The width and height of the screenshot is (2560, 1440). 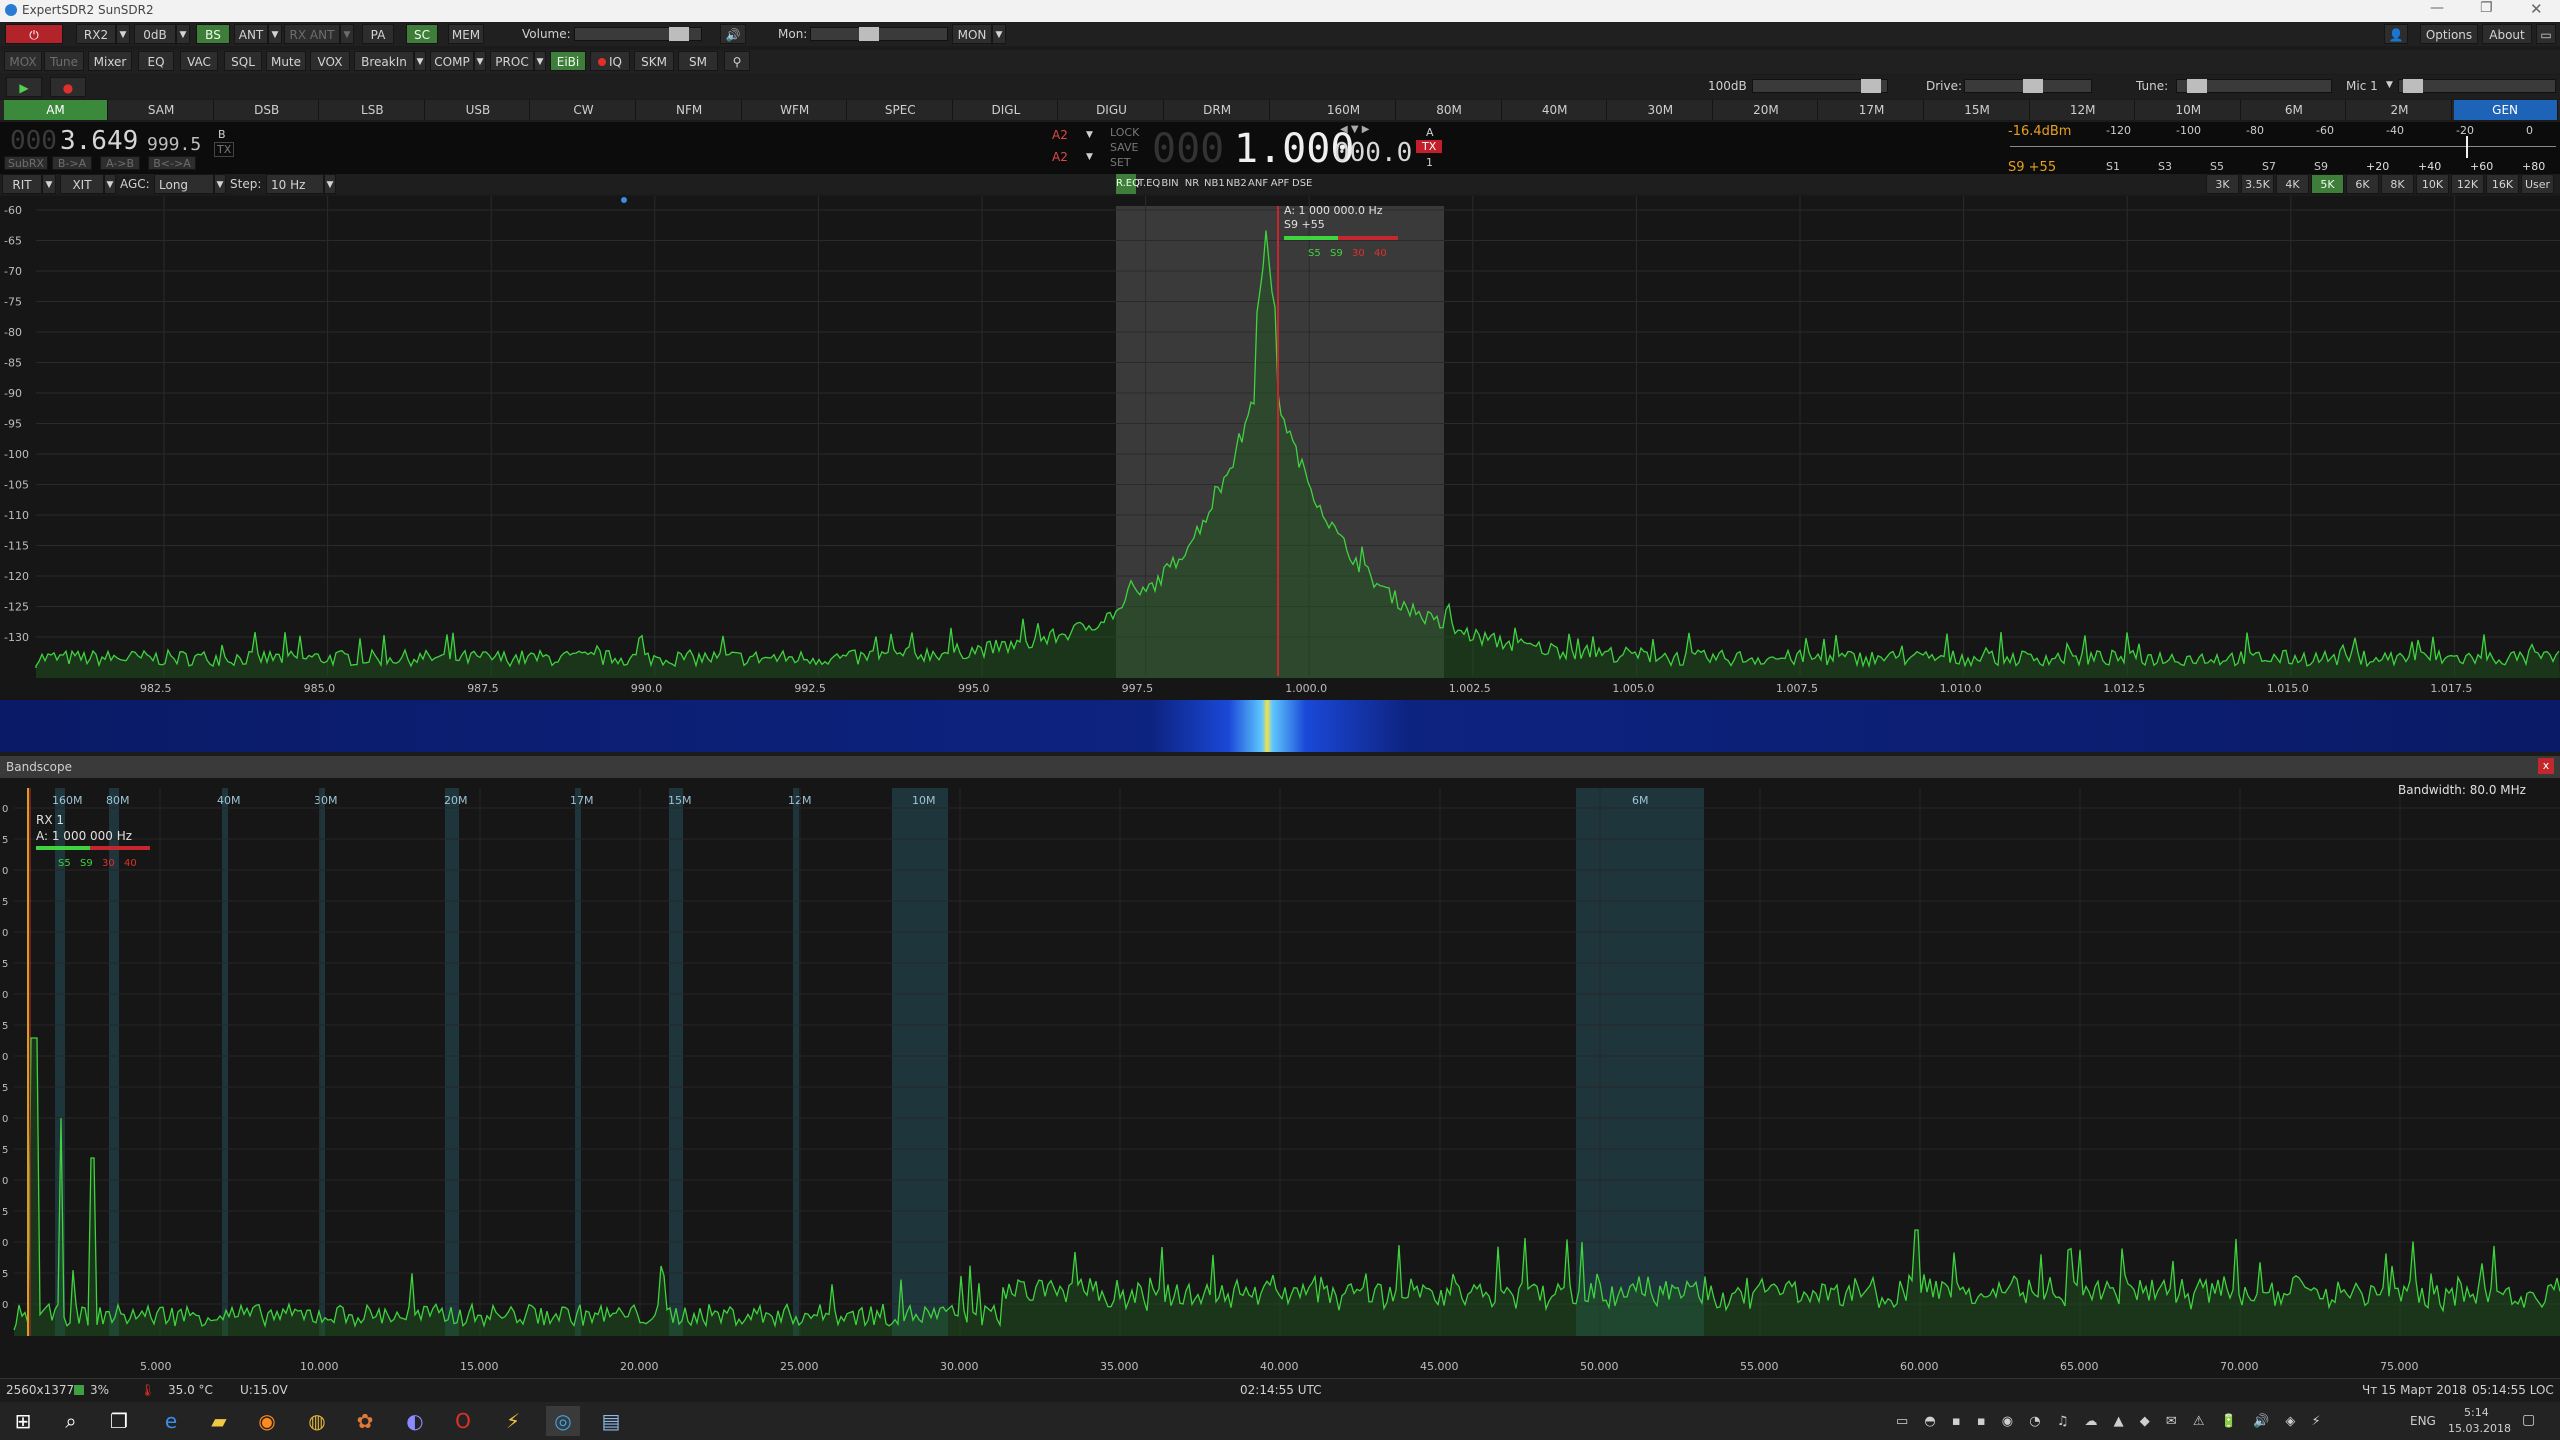 I want to click on app-gear-icon: ✿, so click(x=365, y=1421).